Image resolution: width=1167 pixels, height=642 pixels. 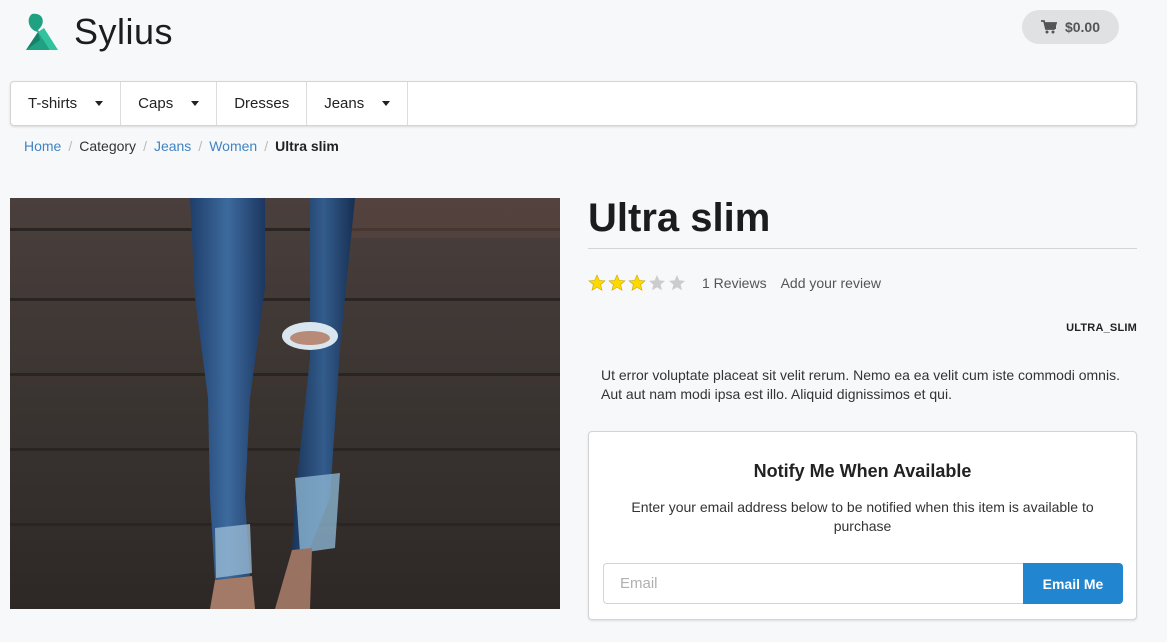 What do you see at coordinates (862, 248) in the screenshot?
I see `title-divider` at bounding box center [862, 248].